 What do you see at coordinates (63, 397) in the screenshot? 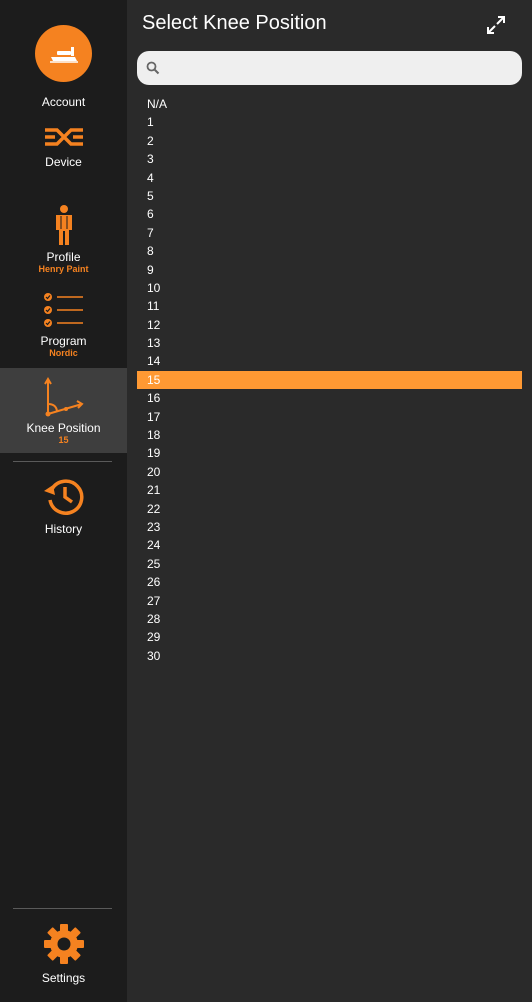
I see `axis-angle-icon` at bounding box center [63, 397].